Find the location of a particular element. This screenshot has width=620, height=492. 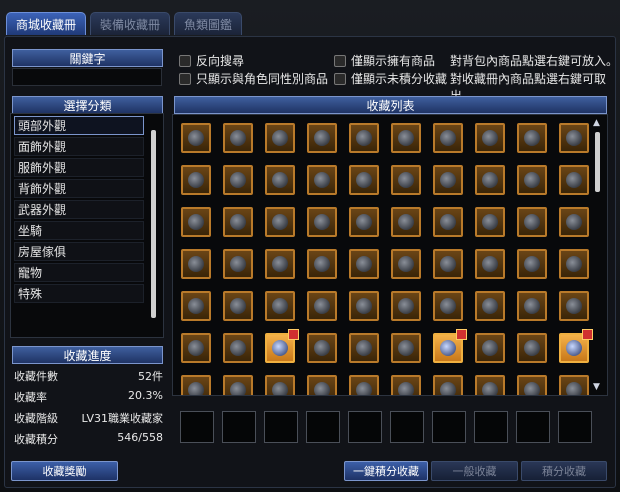

category-item: 坐騎 is located at coordinates (79, 230).